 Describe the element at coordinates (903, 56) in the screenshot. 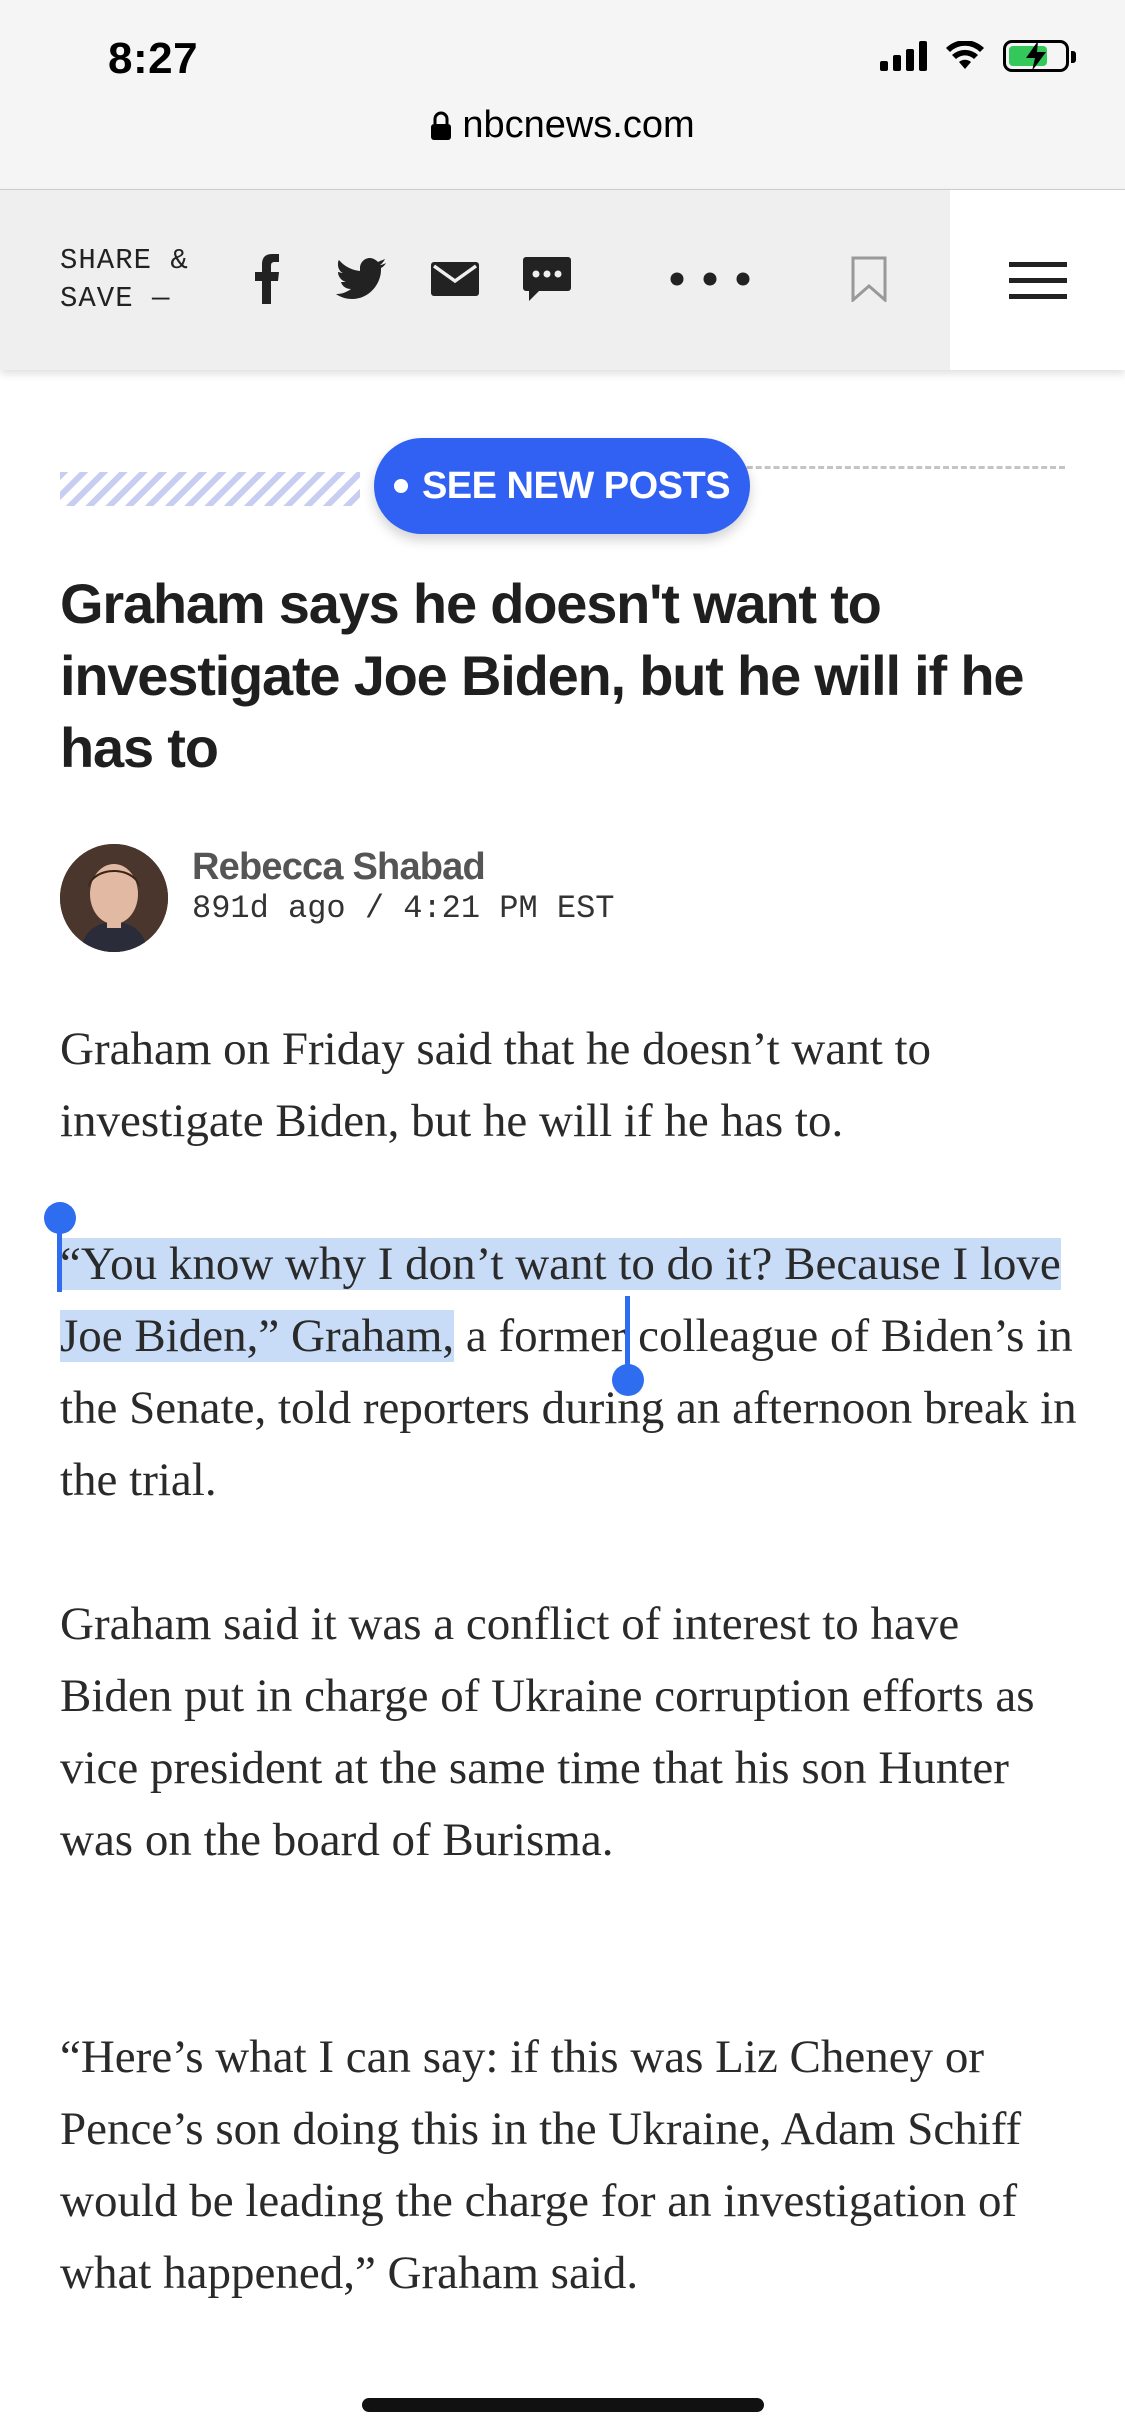

I see `cellular-signal-icon` at that location.